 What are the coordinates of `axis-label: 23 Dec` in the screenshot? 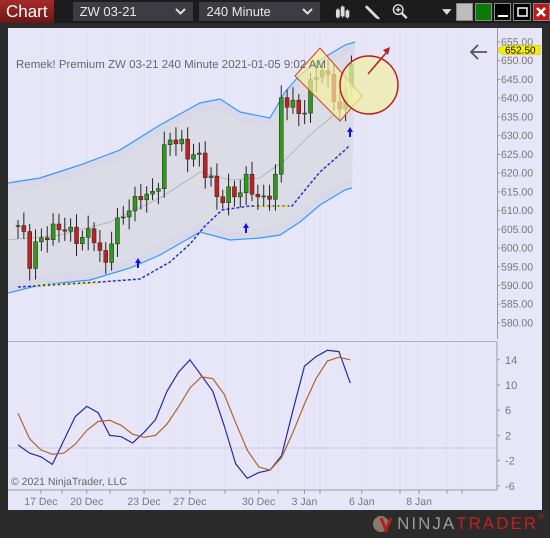 It's located at (144, 502).